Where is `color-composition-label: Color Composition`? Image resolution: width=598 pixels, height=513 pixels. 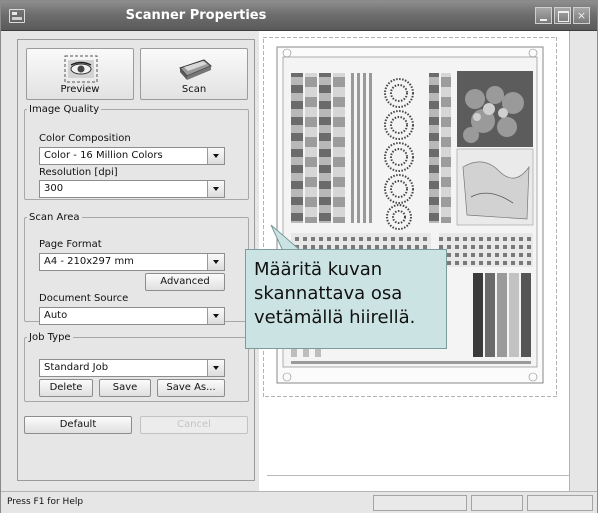
color-composition-label: Color Composition is located at coordinates (85, 138).